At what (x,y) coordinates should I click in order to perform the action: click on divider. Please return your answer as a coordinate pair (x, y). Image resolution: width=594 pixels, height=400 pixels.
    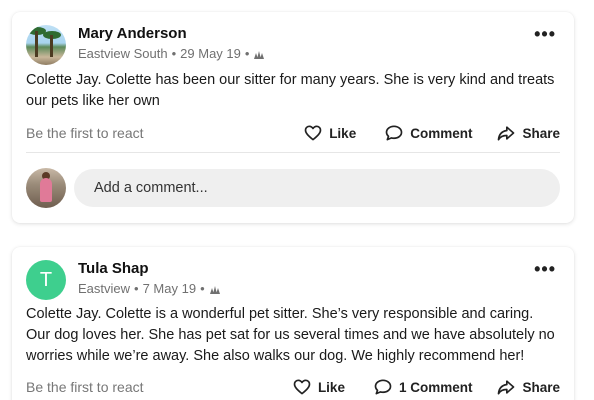
    Looking at the image, I should click on (293, 152).